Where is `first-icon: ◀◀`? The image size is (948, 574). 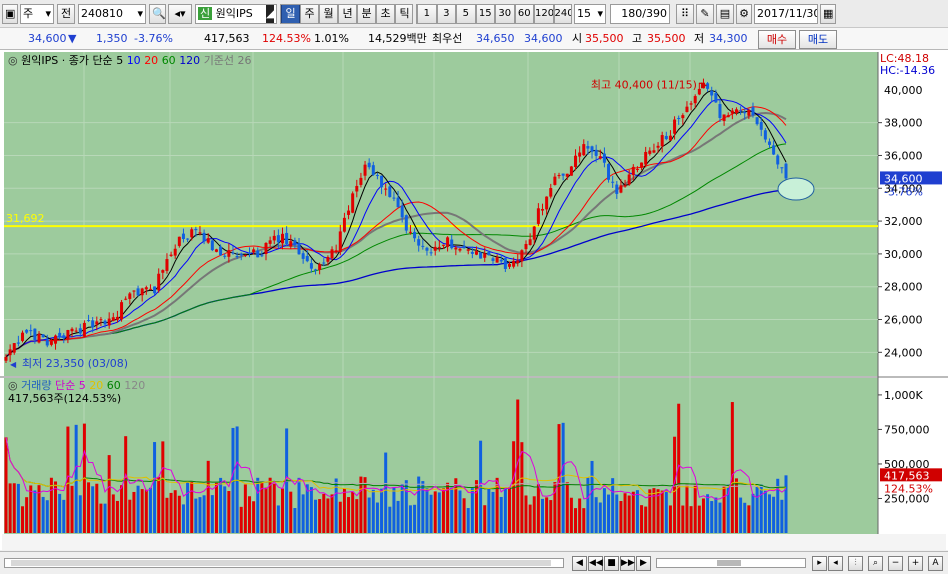
first-icon: ◀◀ is located at coordinates (595, 563).